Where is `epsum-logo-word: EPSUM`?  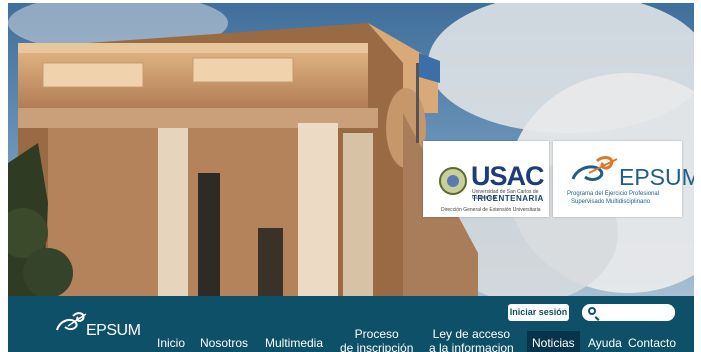
epsum-logo-word: EPSUM is located at coordinates (656, 177).